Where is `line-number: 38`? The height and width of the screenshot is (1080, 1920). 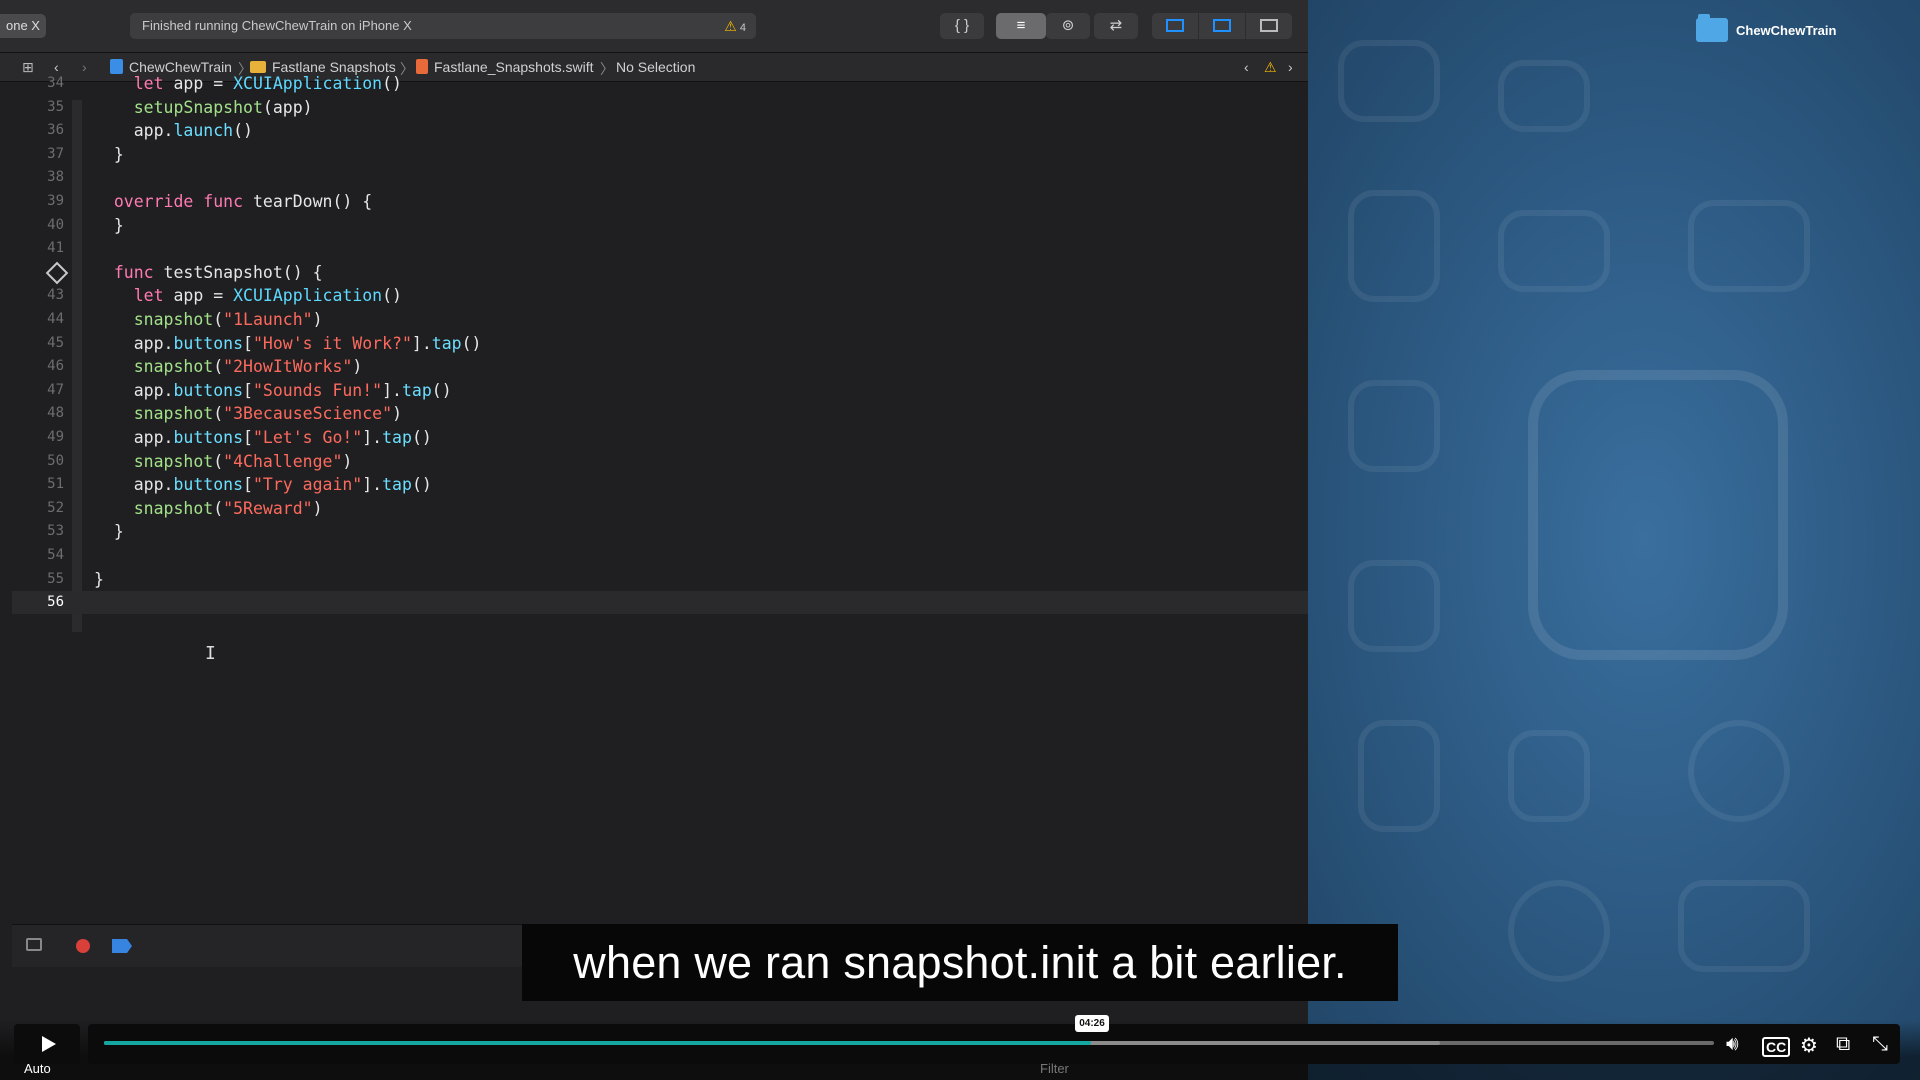
line-number: 38 is located at coordinates (55, 177).